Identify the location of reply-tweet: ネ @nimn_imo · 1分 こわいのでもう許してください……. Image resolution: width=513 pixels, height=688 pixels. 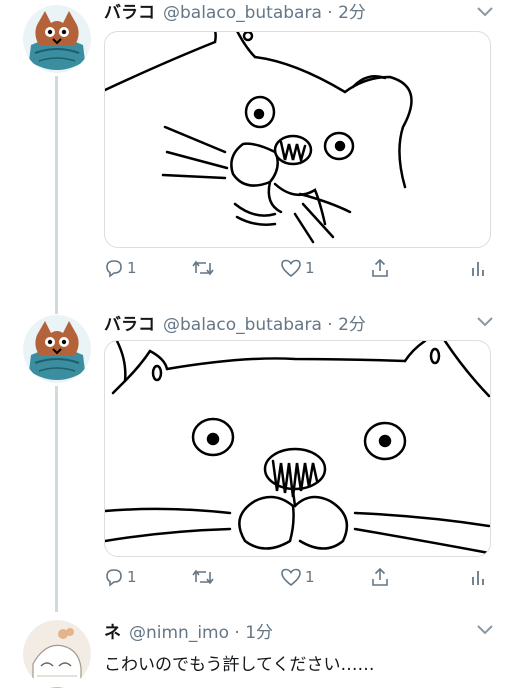
(256, 651).